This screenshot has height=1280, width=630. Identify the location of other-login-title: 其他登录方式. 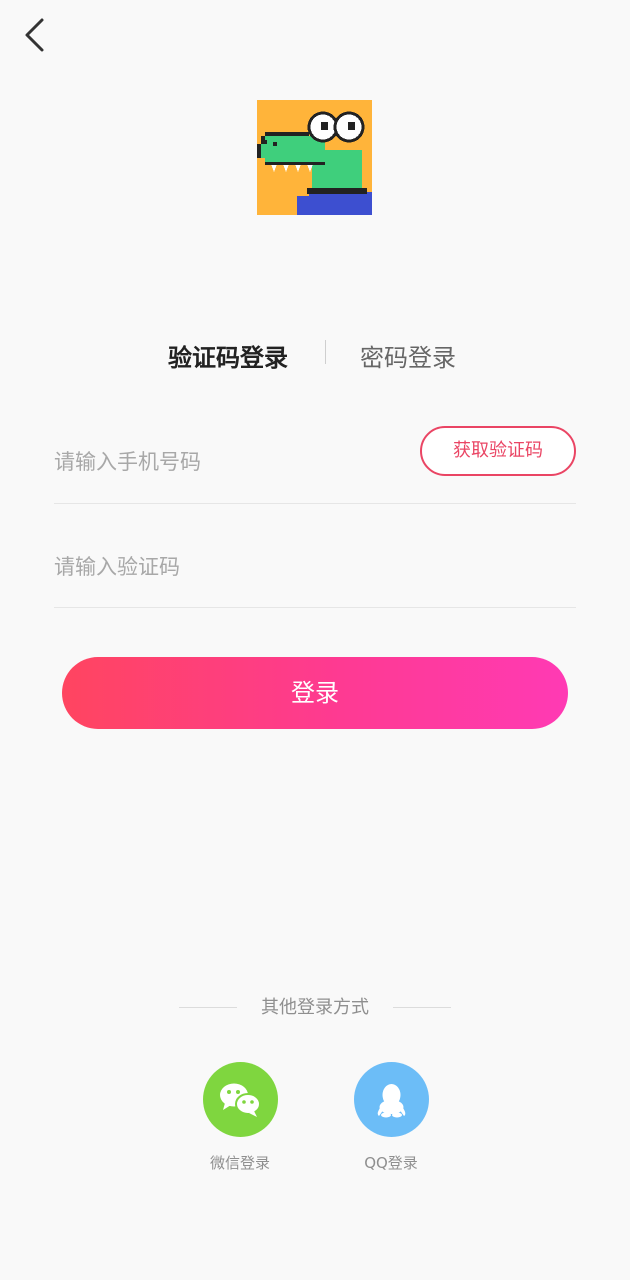
(315, 1007).